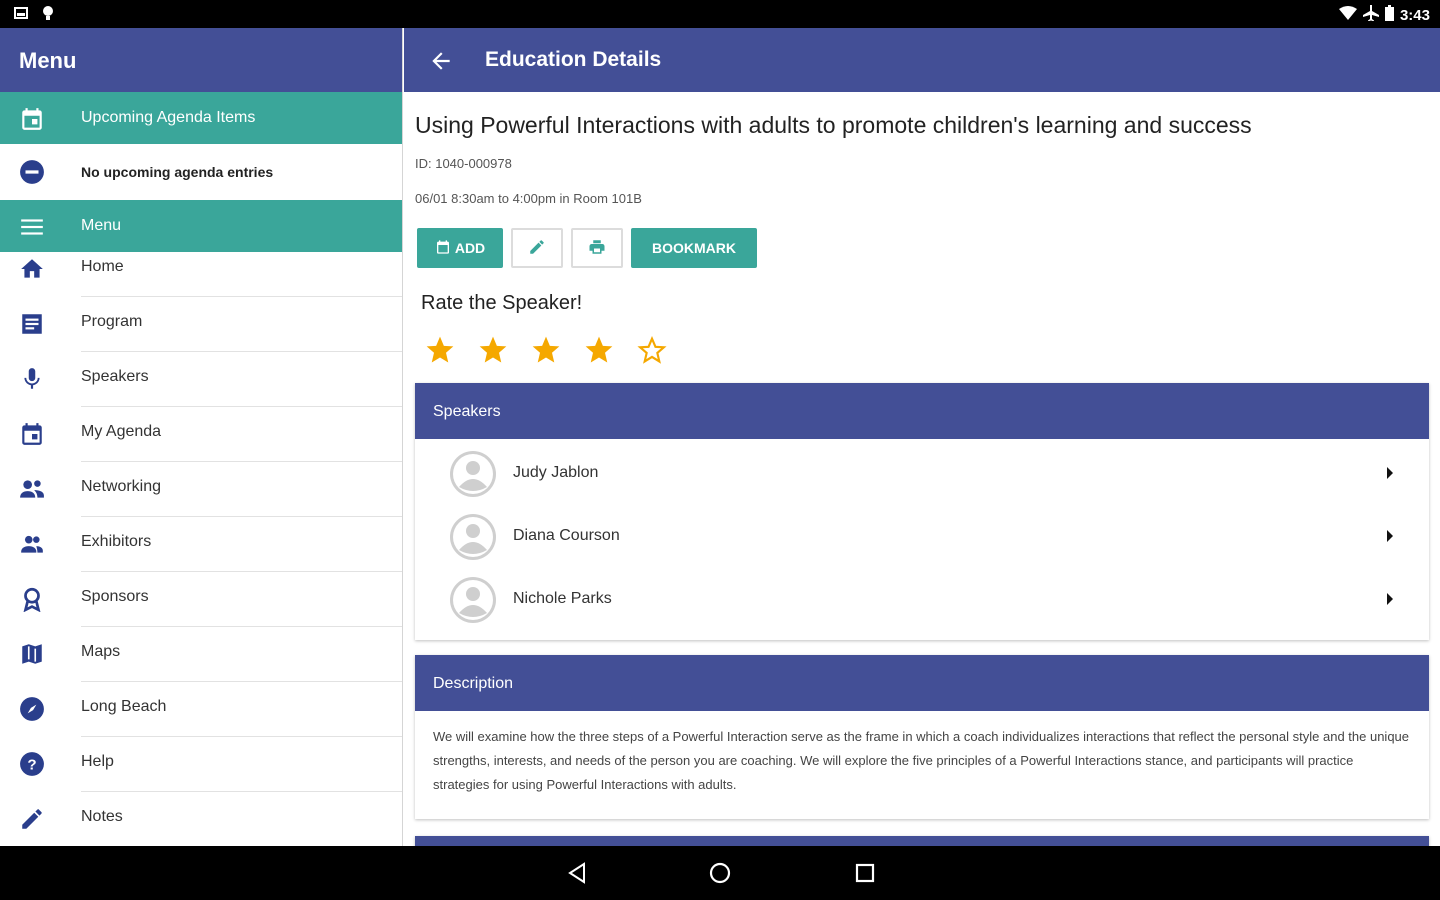 This screenshot has height=900, width=1440. I want to click on notification-icon, so click(21, 16).